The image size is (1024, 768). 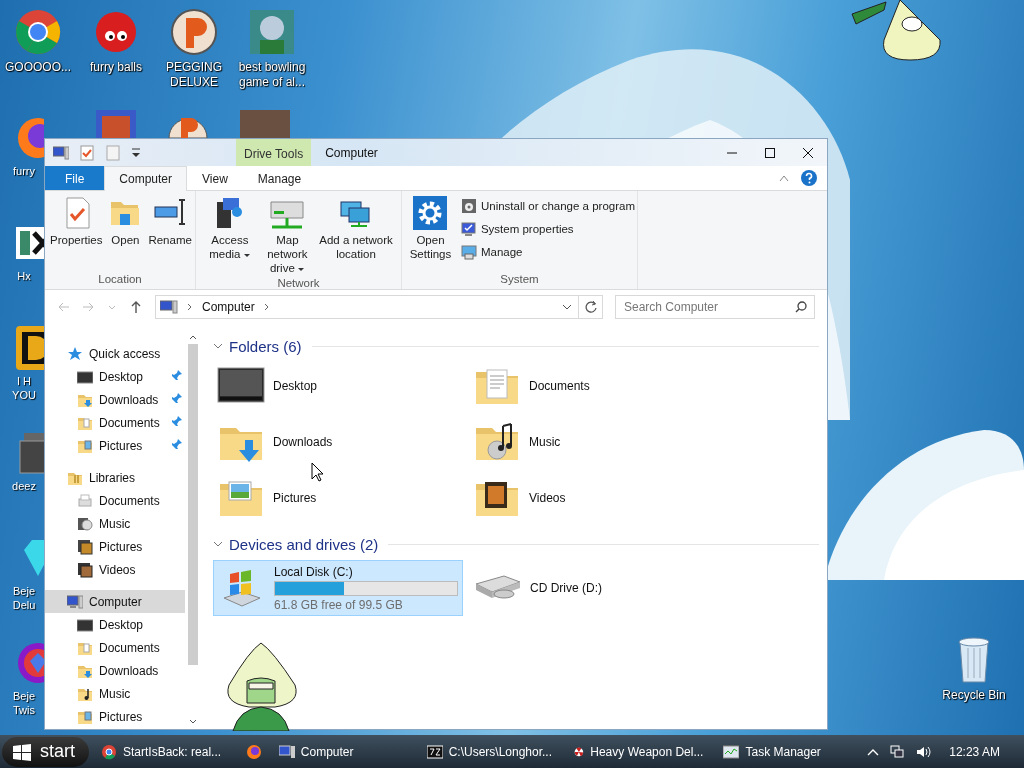 I want to click on ribbon-group-label: Location, so click(x=120, y=280).